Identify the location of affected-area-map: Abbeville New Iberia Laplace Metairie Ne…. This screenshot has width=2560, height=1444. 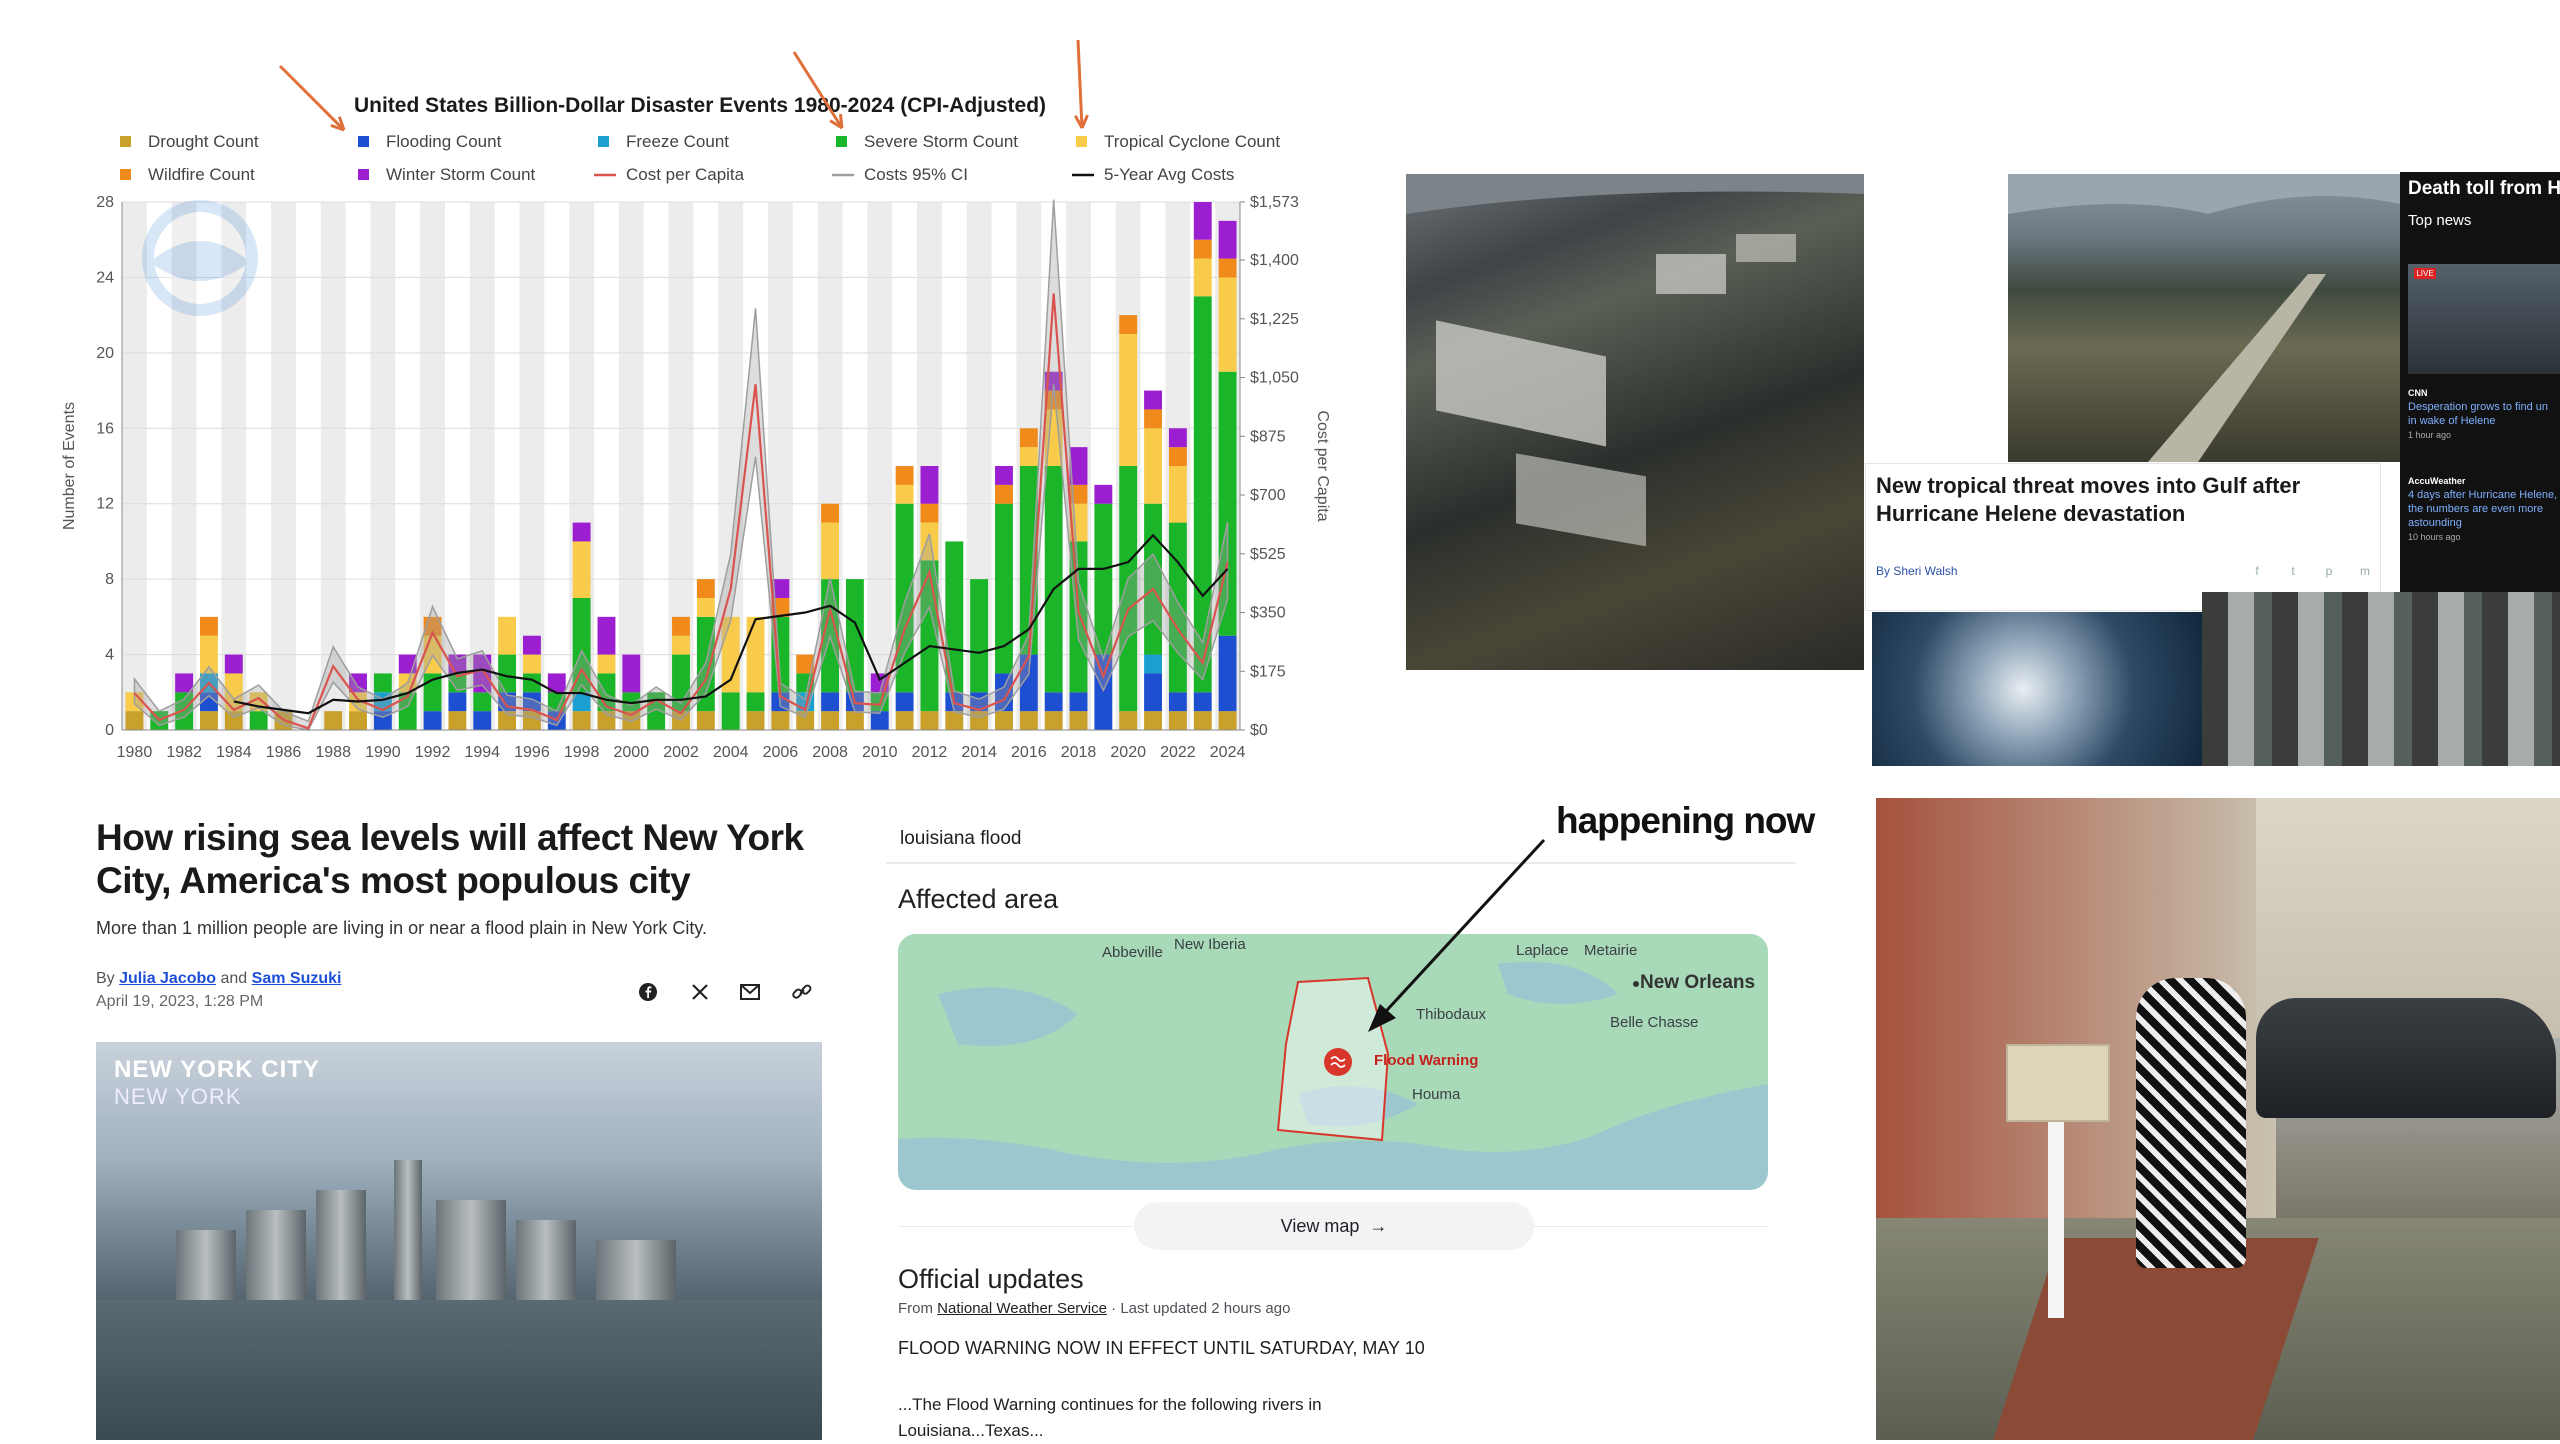
(1333, 1062).